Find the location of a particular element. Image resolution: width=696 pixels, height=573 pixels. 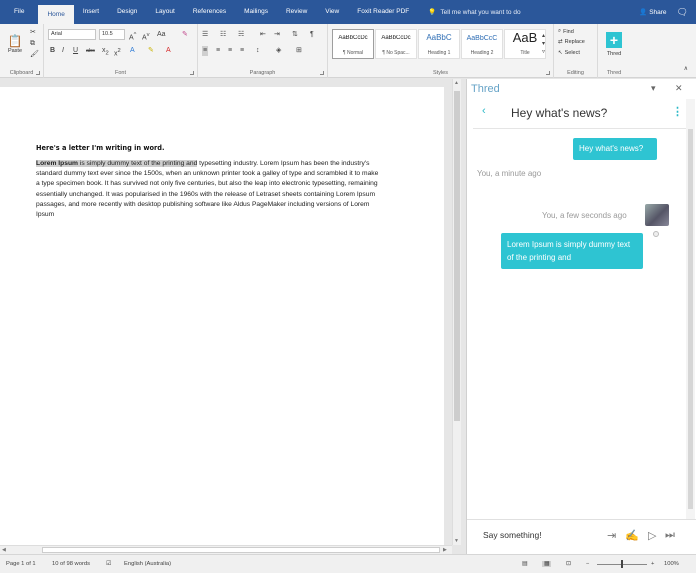

strikethrough-icon: abc is located at coordinates (90, 51).